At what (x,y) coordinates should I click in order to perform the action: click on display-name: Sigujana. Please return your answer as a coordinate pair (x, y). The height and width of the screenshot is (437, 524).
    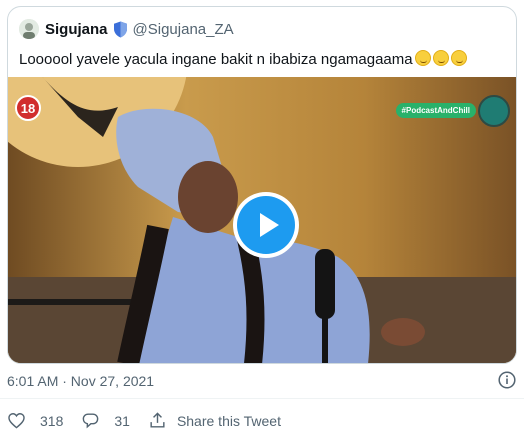
    Looking at the image, I should click on (76, 29).